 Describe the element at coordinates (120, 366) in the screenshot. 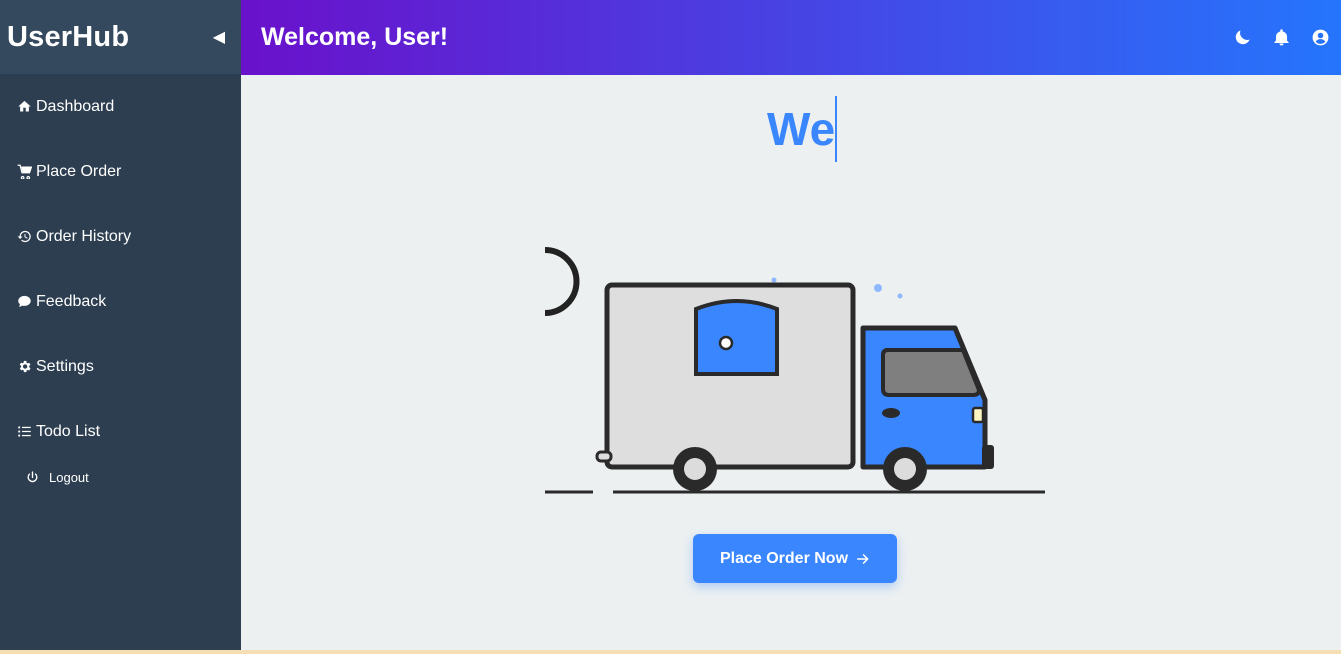

I see `sidebar-item-settings: Settings` at that location.